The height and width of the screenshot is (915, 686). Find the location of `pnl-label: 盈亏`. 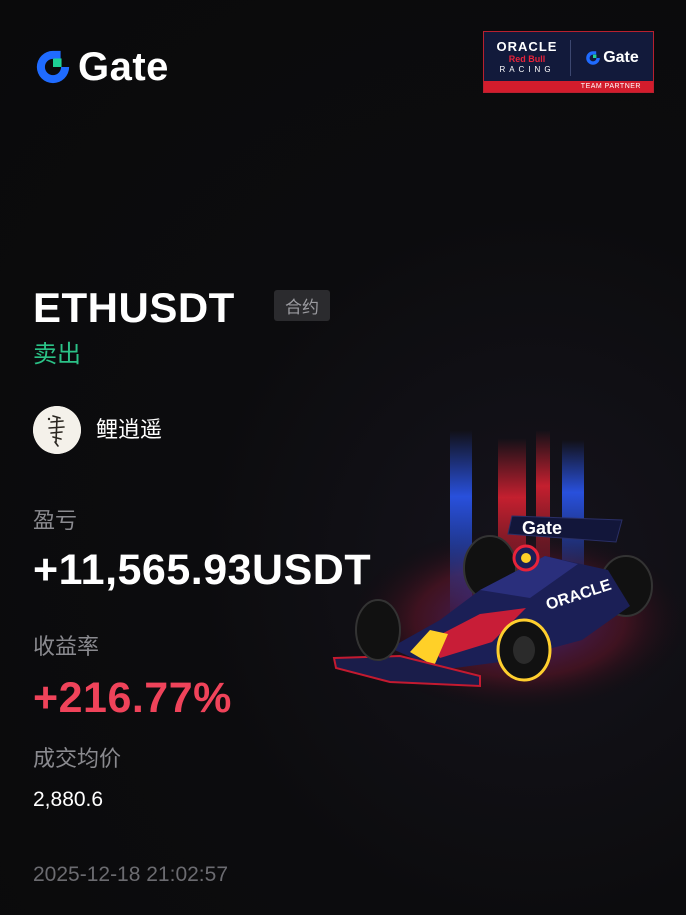

pnl-label: 盈亏 is located at coordinates (55, 520).